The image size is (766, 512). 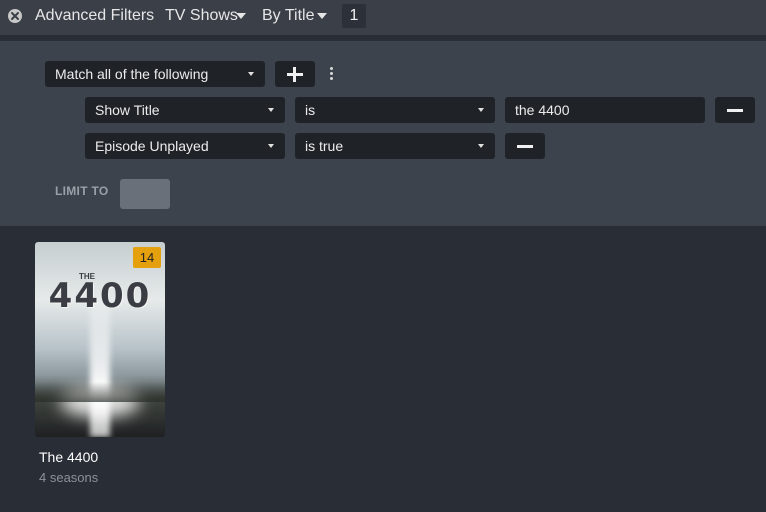 I want to click on remove-rule-1-button, so click(x=735, y=110).